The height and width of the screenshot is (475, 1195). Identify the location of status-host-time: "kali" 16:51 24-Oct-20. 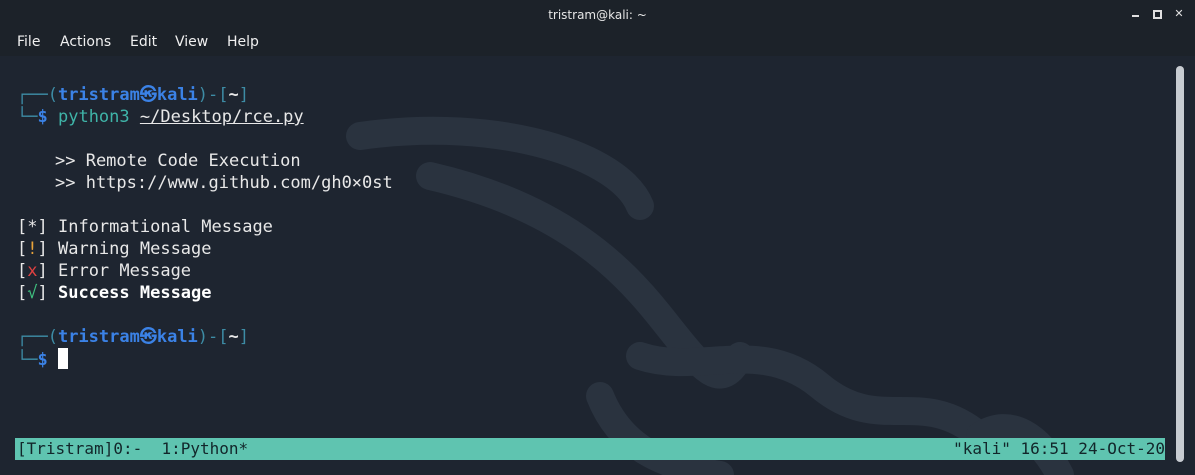
(1059, 448).